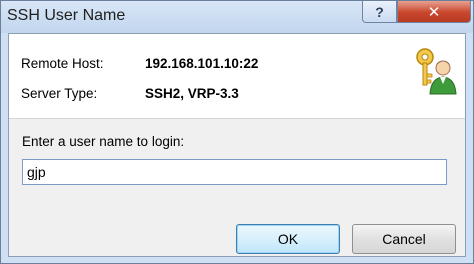  I want to click on remote-host-value: 192.168.101.10:22, so click(202, 63).